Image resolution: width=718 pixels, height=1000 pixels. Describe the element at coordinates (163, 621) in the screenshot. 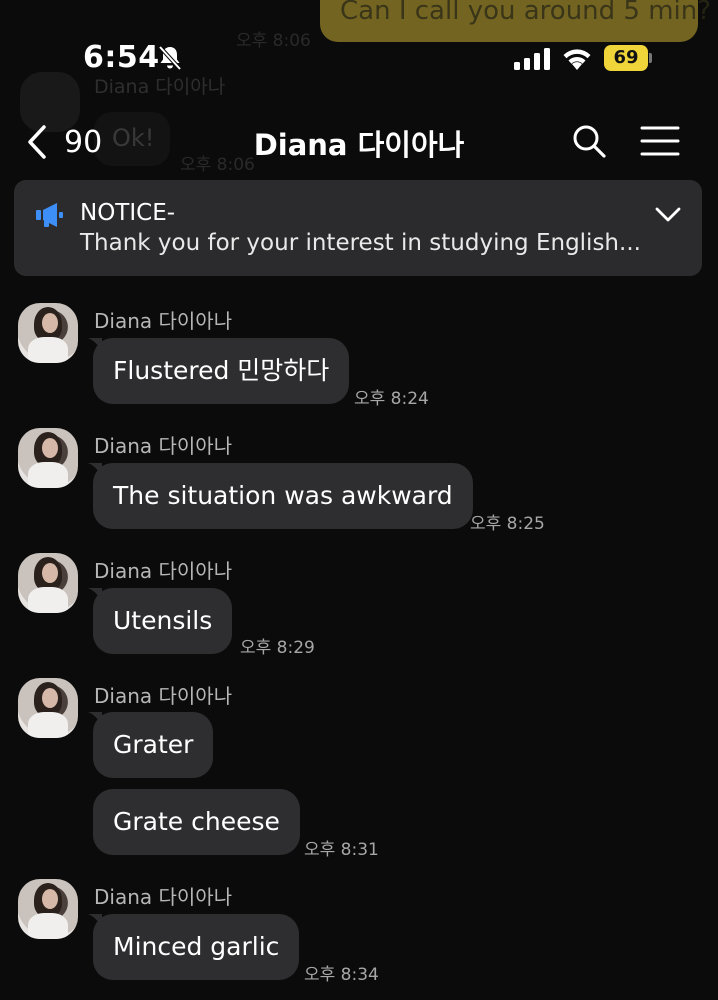

I see `message-bubble: Utensils` at that location.